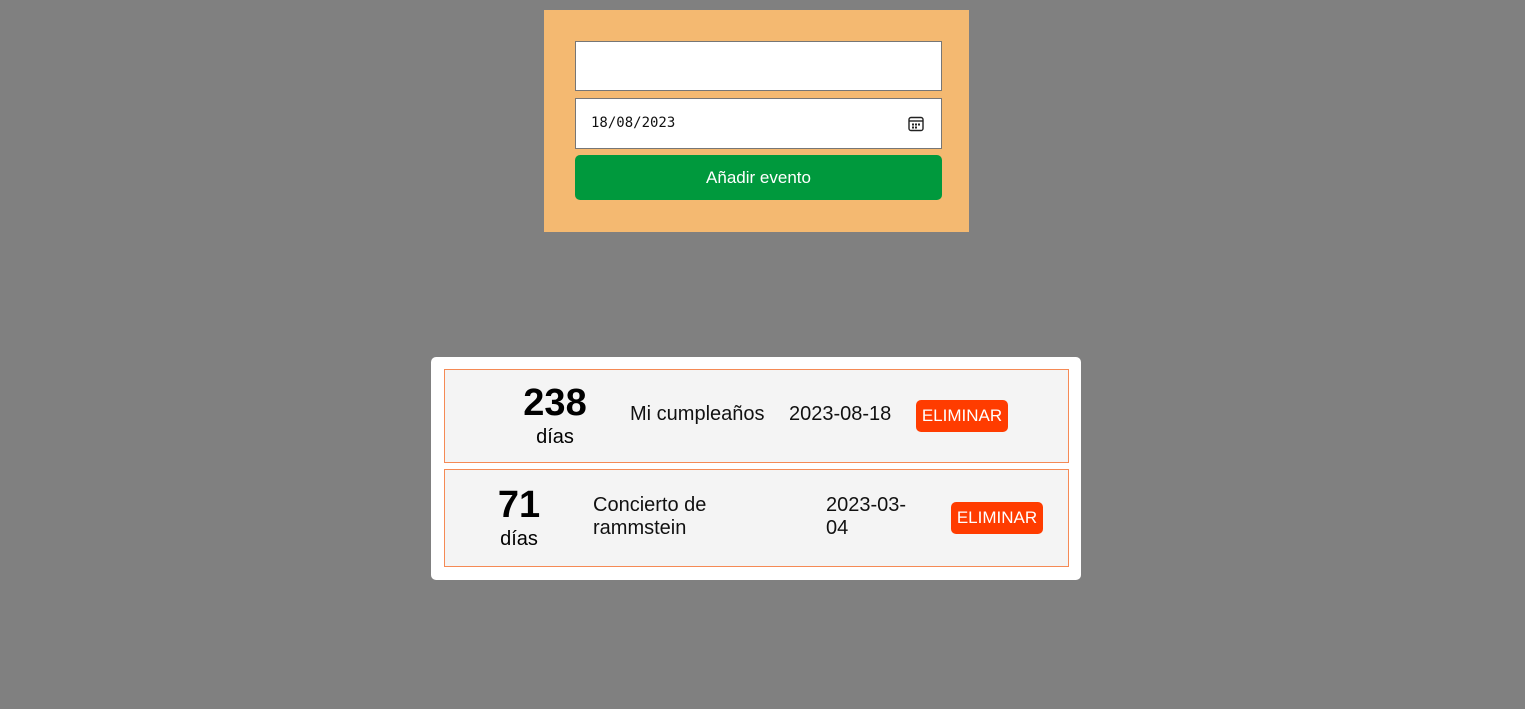  What do you see at coordinates (840, 414) in the screenshot?
I see `event-date: 2023-08-18` at bounding box center [840, 414].